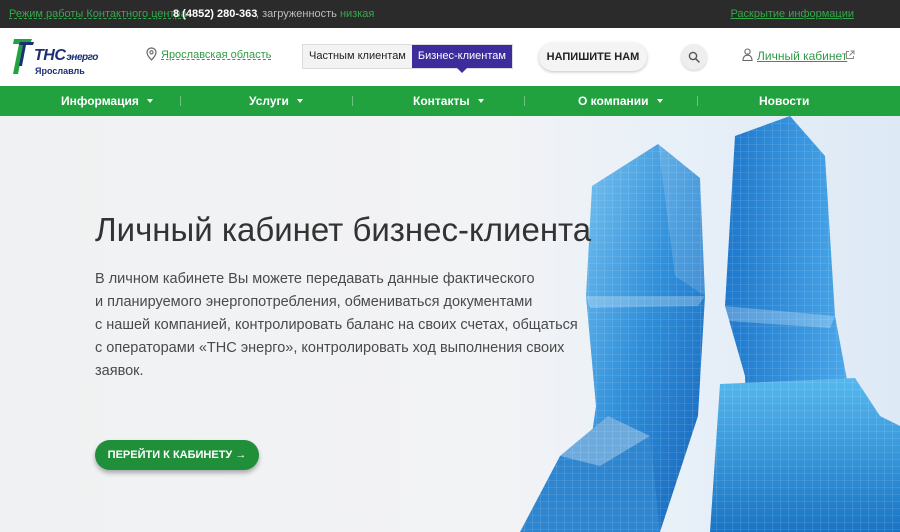 The width and height of the screenshot is (900, 532). I want to click on nav-item-label: Услуги, so click(269, 101).